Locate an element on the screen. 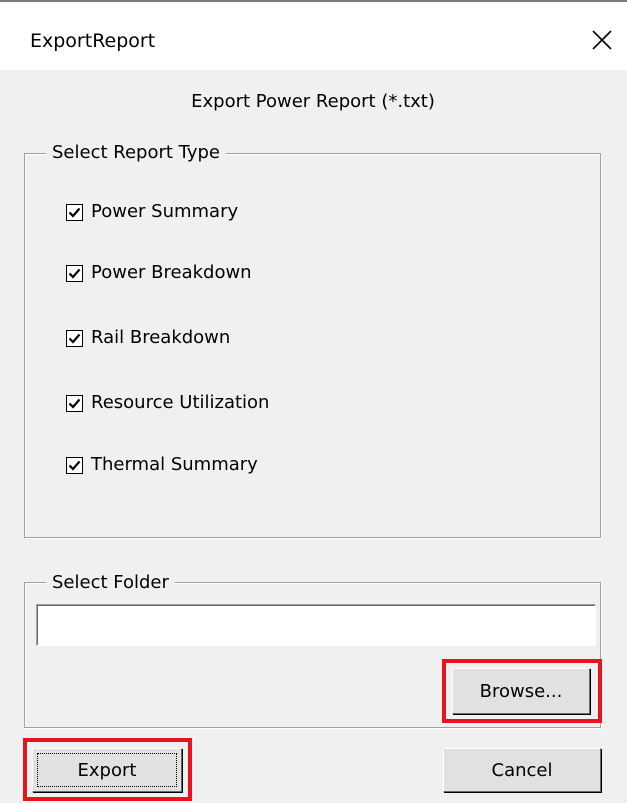 The height and width of the screenshot is (803, 627). close-icon is located at coordinates (602, 40).